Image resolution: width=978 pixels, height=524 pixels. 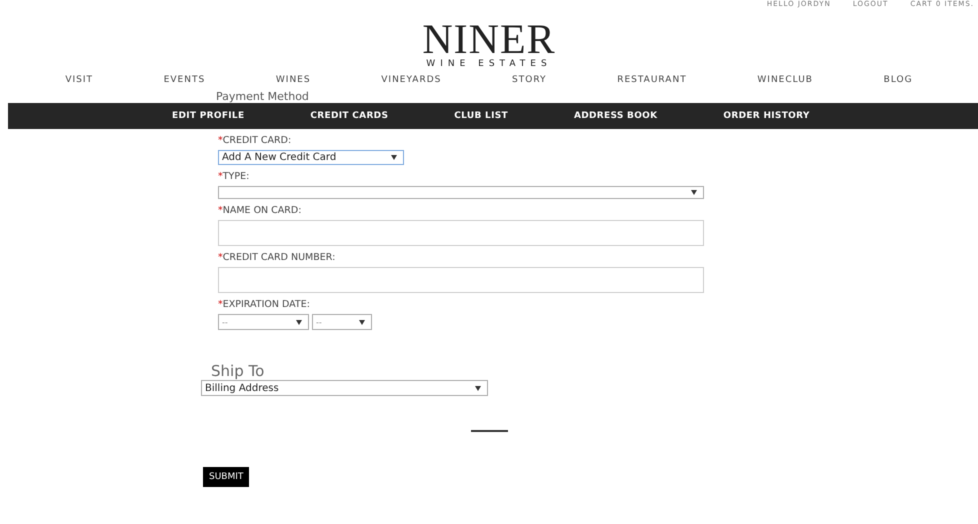 I want to click on field-label: *CREDIT CARD NUMBER:, so click(x=277, y=258).